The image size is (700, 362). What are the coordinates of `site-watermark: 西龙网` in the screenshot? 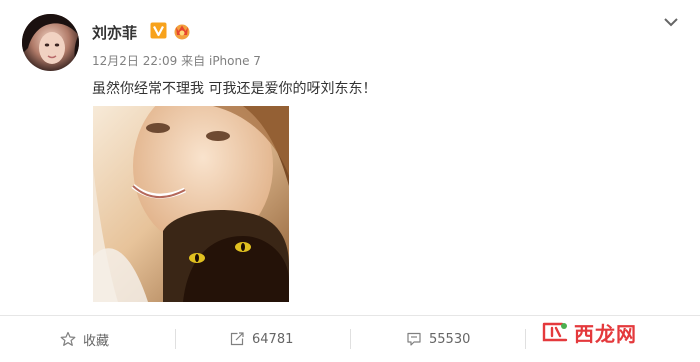 It's located at (588, 332).